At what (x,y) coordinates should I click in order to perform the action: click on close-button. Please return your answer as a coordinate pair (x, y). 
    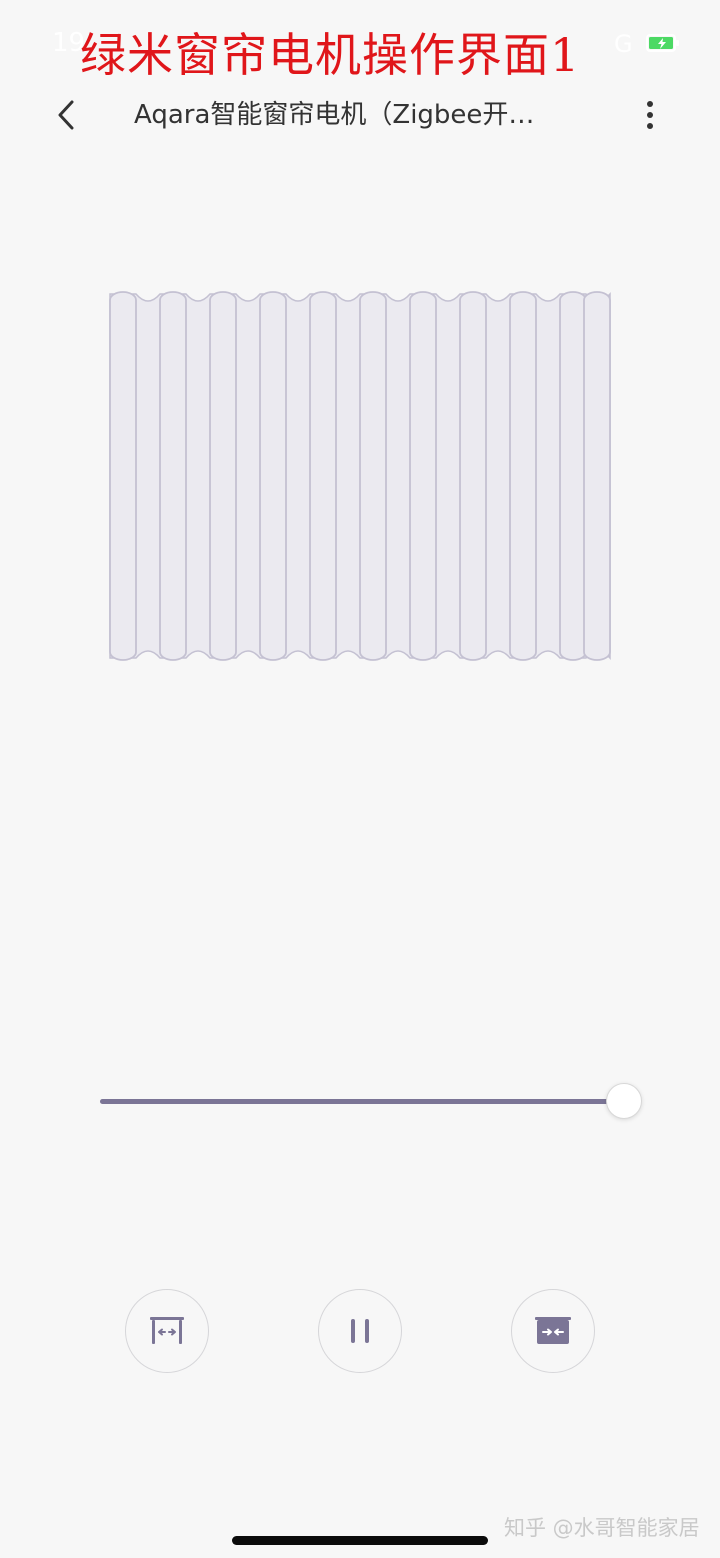
    Looking at the image, I should click on (553, 1331).